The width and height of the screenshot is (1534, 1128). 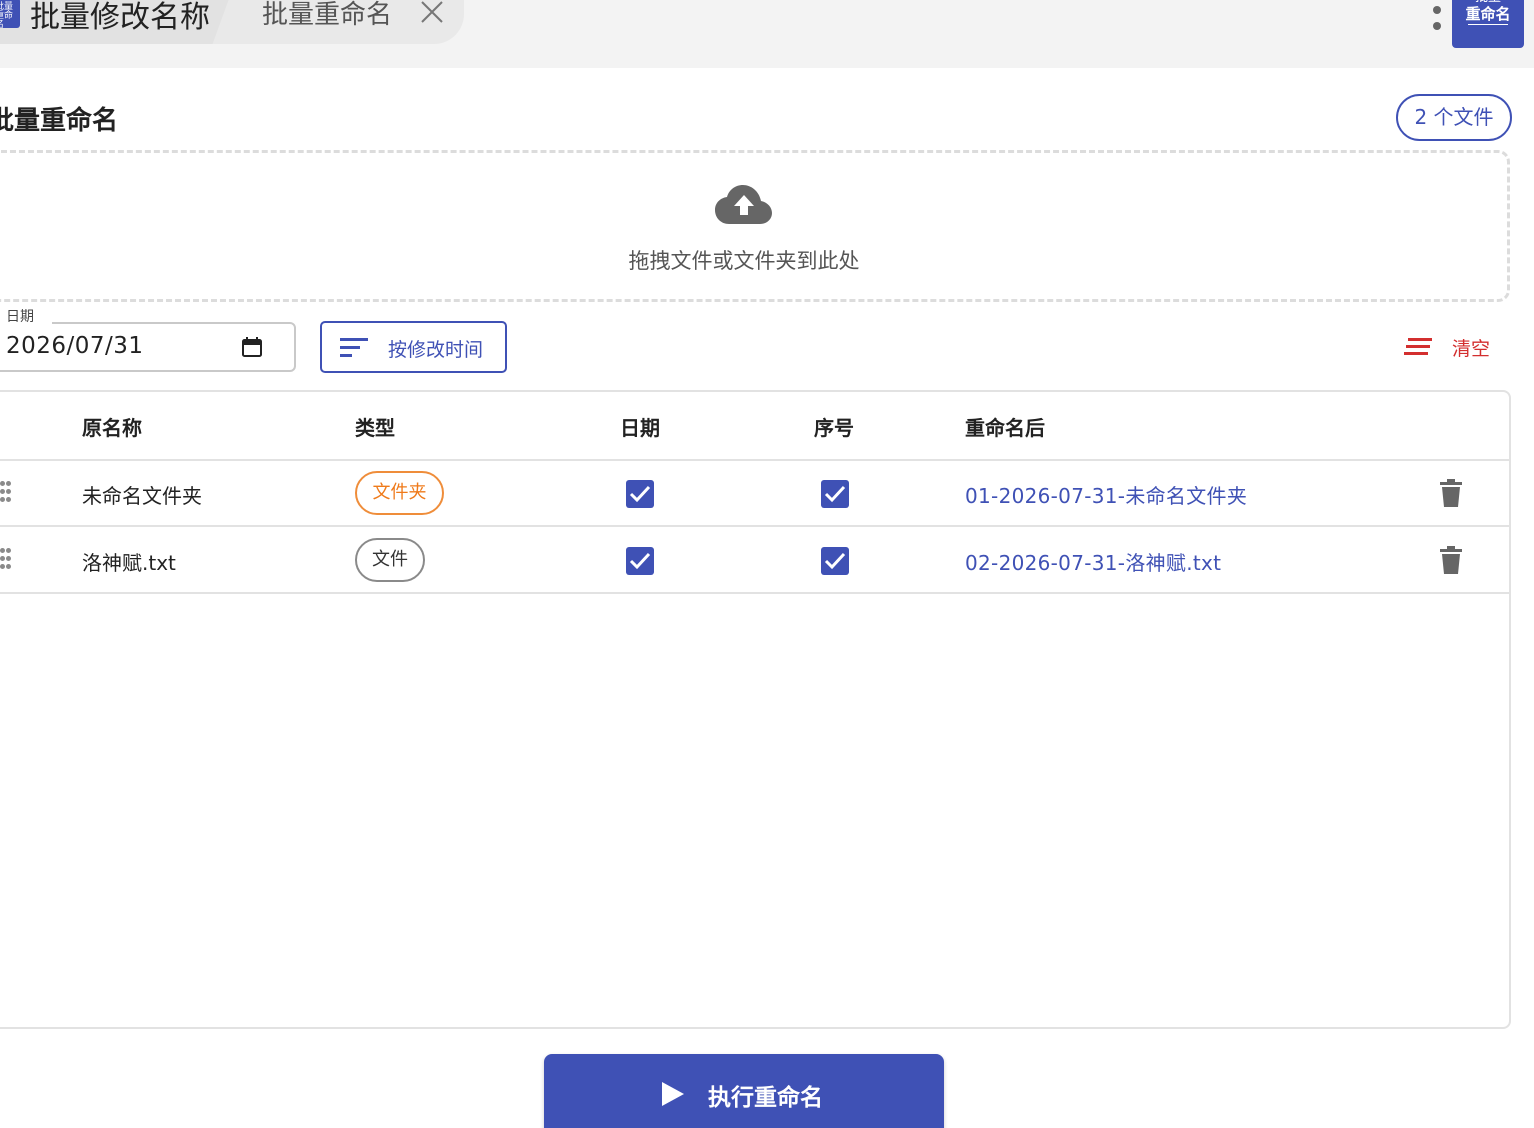 What do you see at coordinates (436, 350) in the screenshot?
I see `sort-button-label: 按修改时间` at bounding box center [436, 350].